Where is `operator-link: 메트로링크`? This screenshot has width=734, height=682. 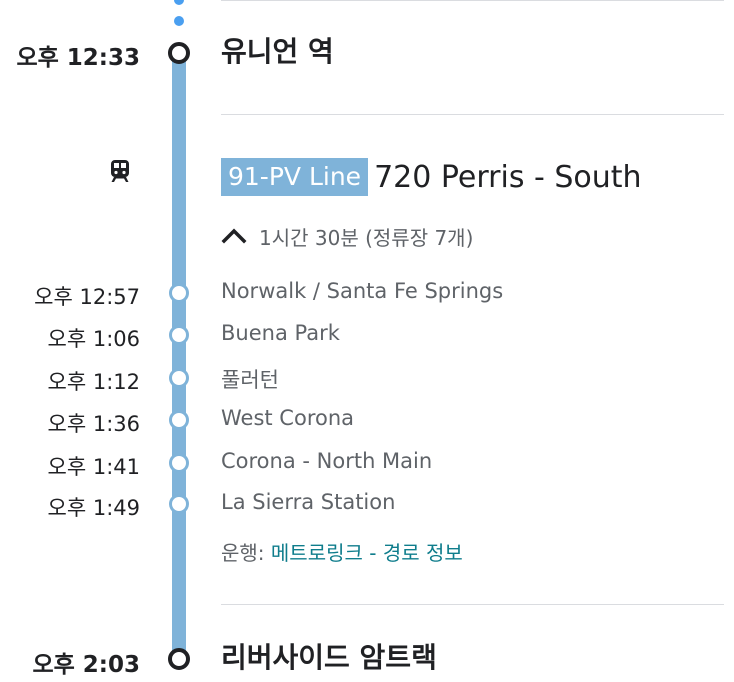
operator-link: 메트로링크 is located at coordinates (317, 553).